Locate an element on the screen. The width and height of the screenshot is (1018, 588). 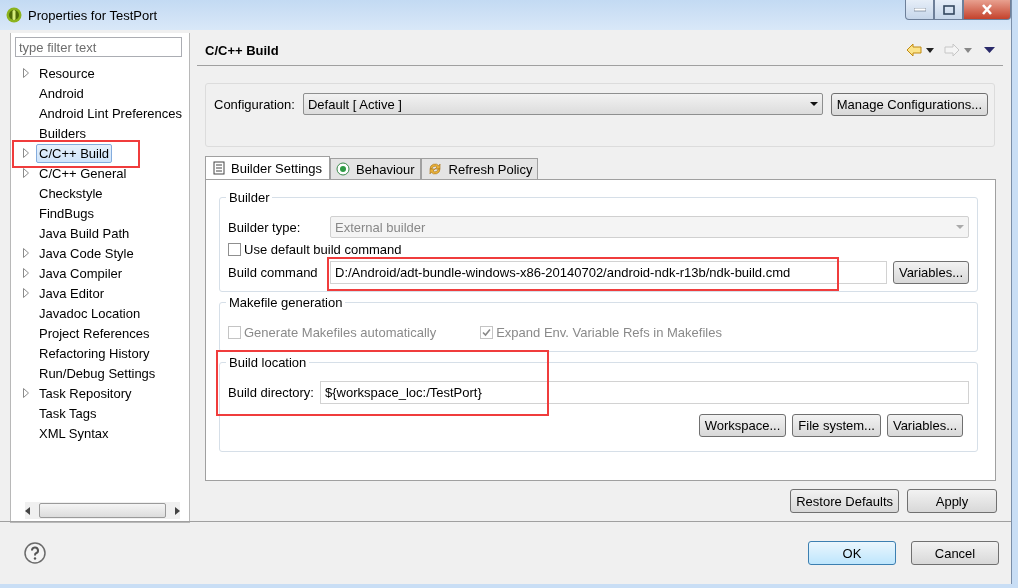
page-button: Restore Defaults is located at coordinates (844, 501).